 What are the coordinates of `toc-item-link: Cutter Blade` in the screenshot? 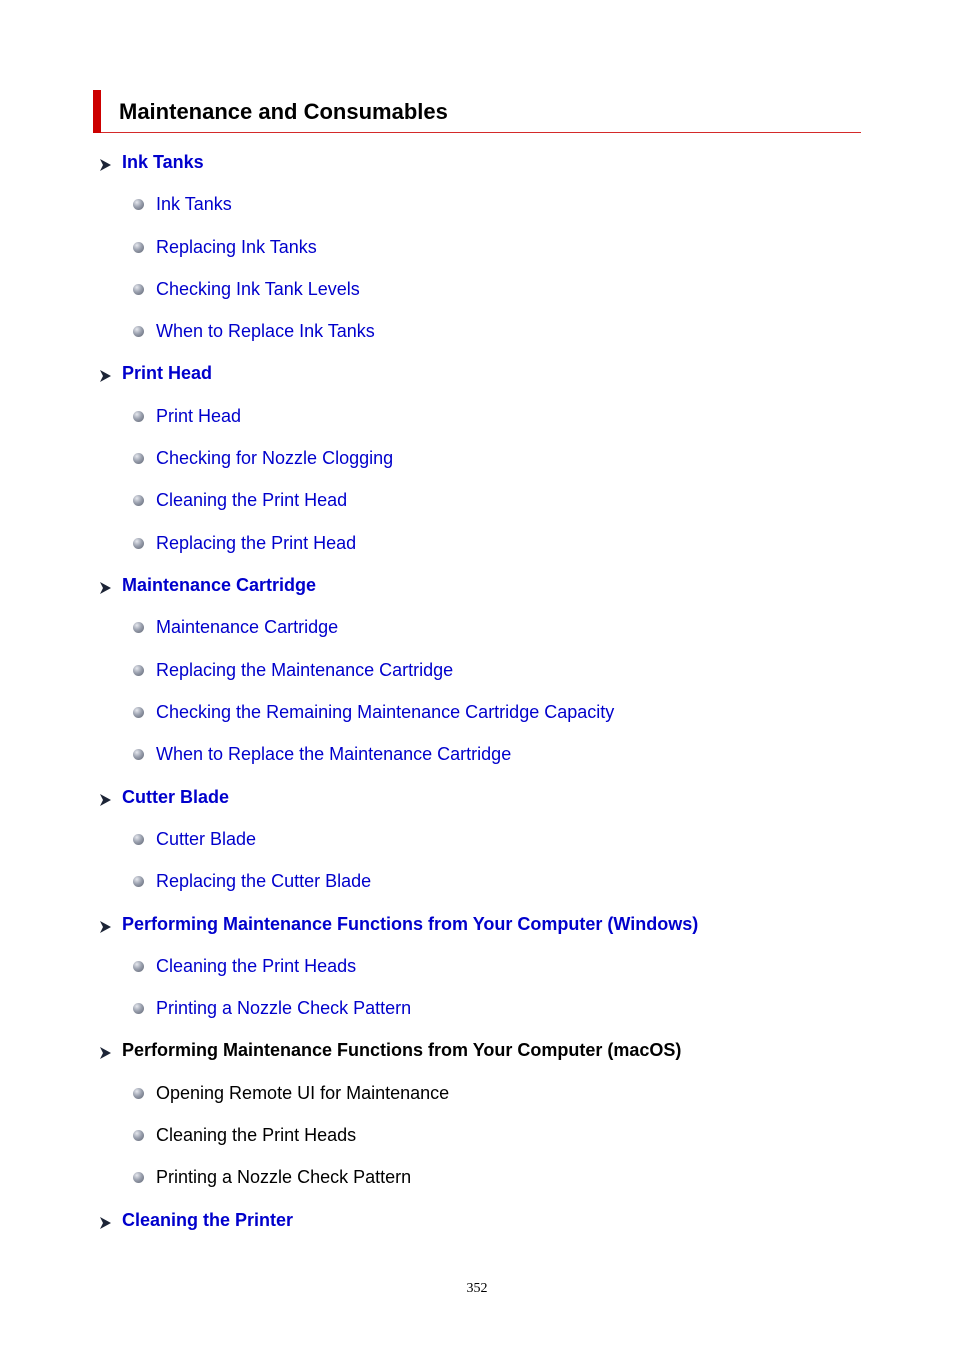 It's located at (194, 839).